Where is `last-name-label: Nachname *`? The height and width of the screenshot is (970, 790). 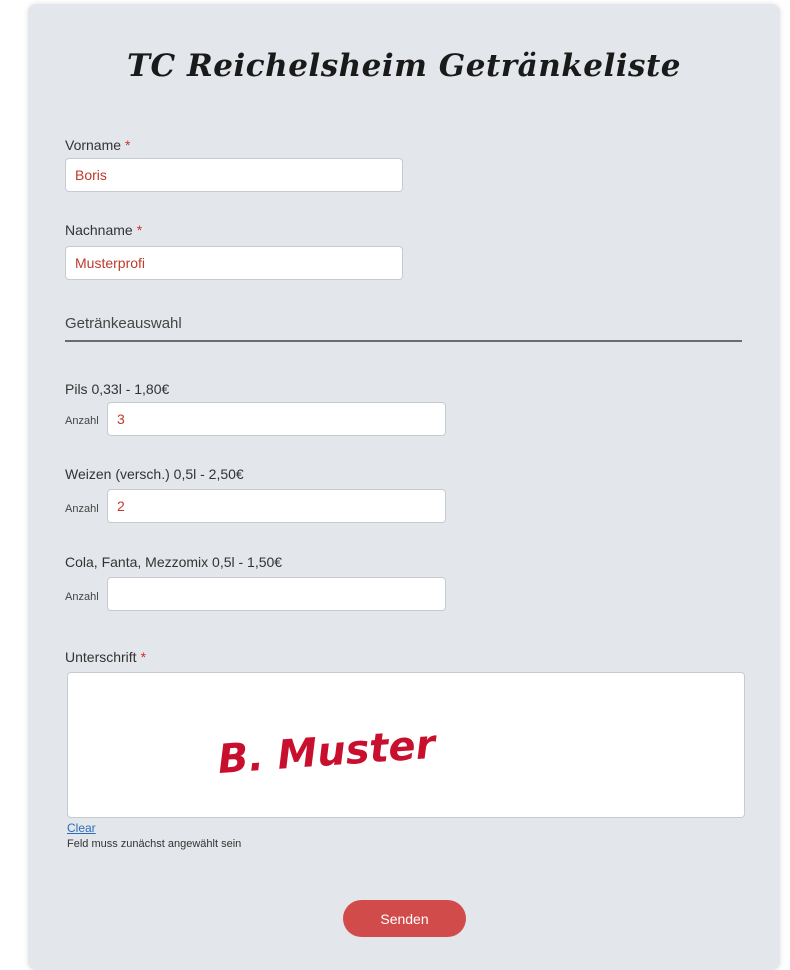 last-name-label: Nachname * is located at coordinates (103, 230).